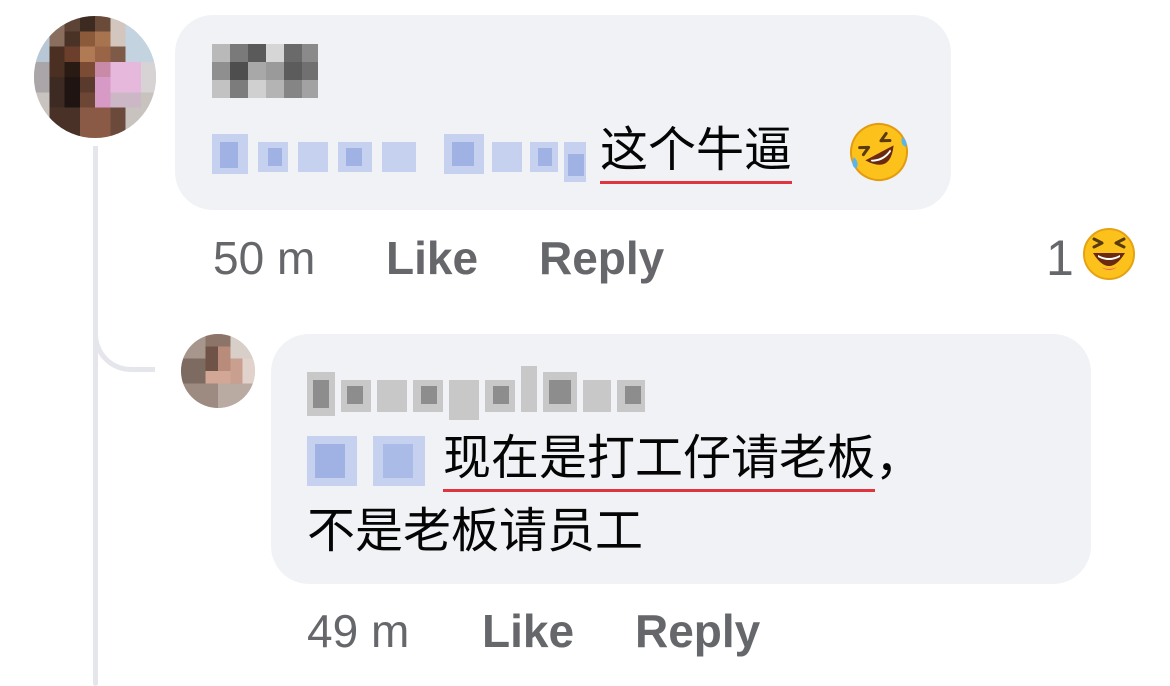  I want to click on reply-text-line-1: 现在是打工仔请老板，, so click(683, 461).